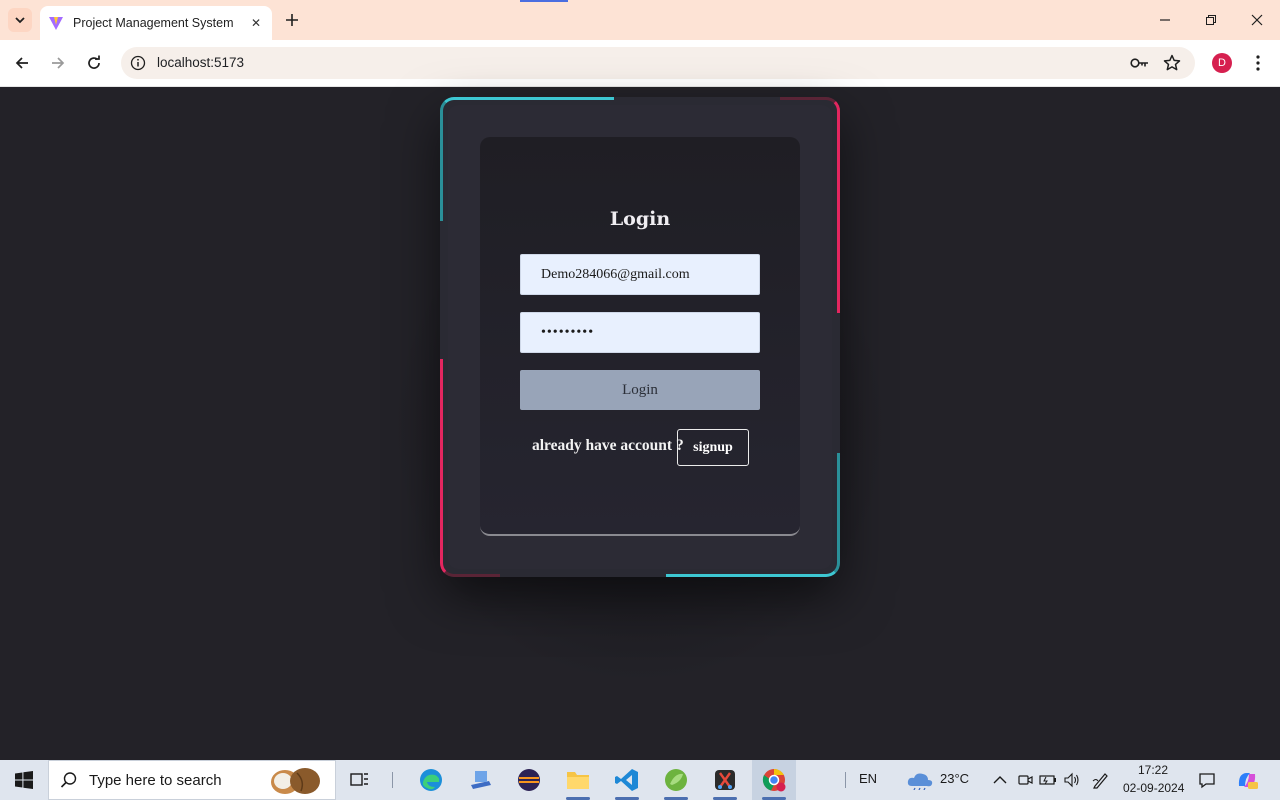 This screenshot has height=800, width=1280. I want to click on browser-toolbar: localhost:5173 D, so click(640, 63).